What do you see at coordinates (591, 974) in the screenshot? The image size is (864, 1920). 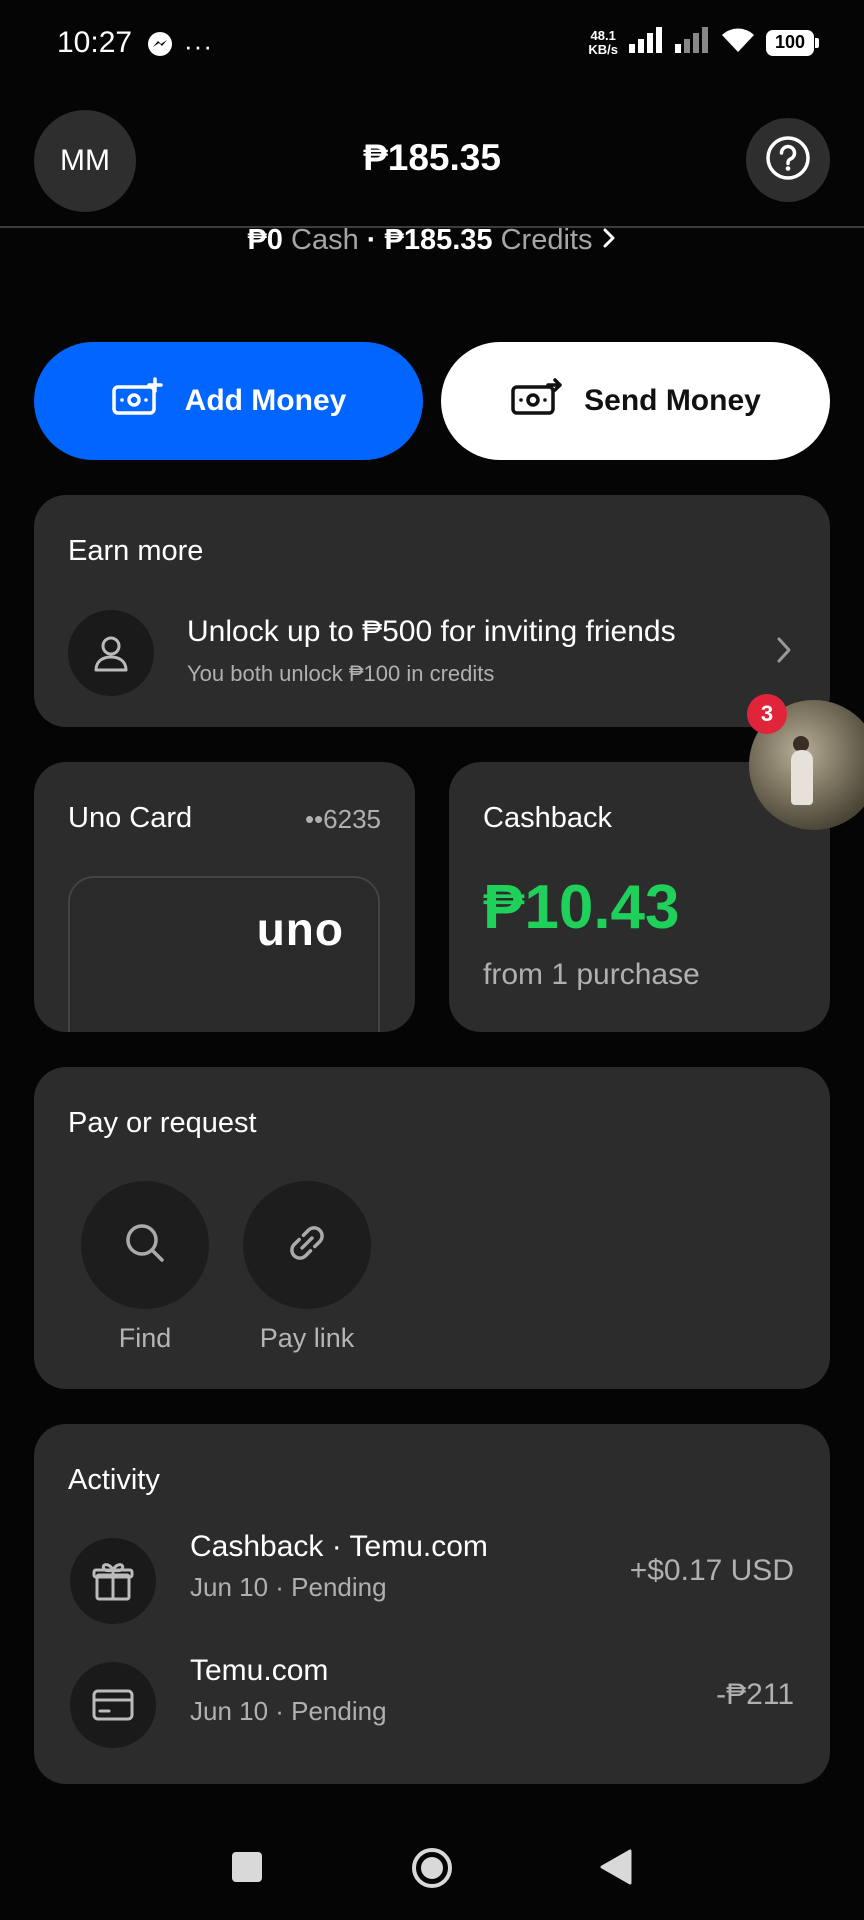 I see `cashback-from: from 1 purchase` at bounding box center [591, 974].